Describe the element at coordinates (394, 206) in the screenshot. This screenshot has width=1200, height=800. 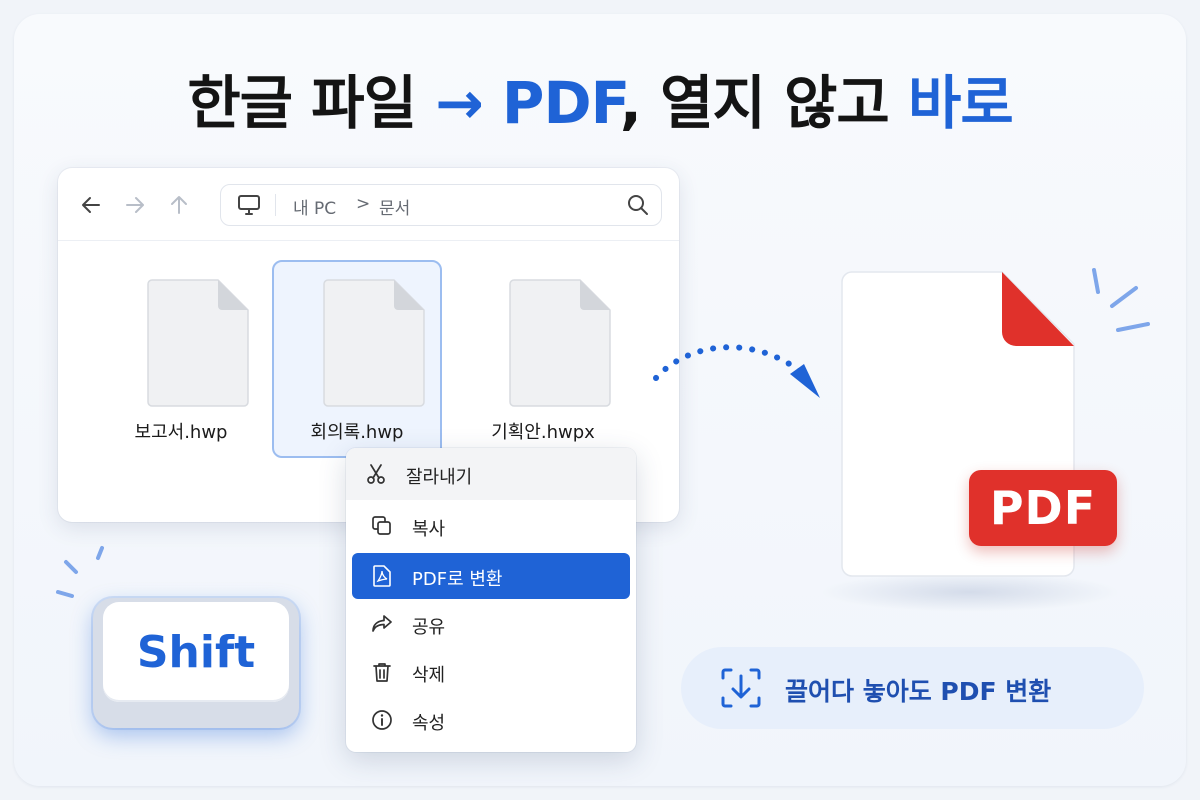
I see `breadcrumb-documents: 문서` at that location.